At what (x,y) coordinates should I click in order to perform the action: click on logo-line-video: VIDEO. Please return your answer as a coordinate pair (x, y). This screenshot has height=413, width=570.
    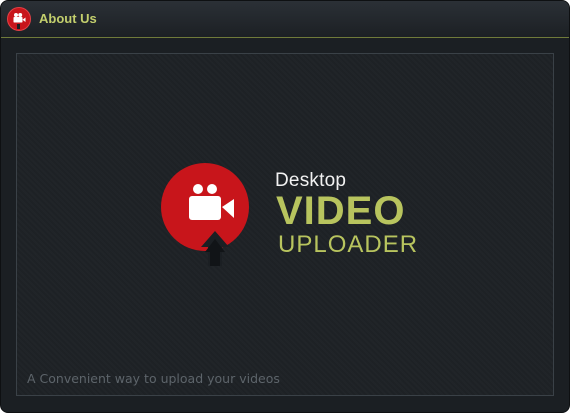
    Looking at the image, I should click on (341, 211).